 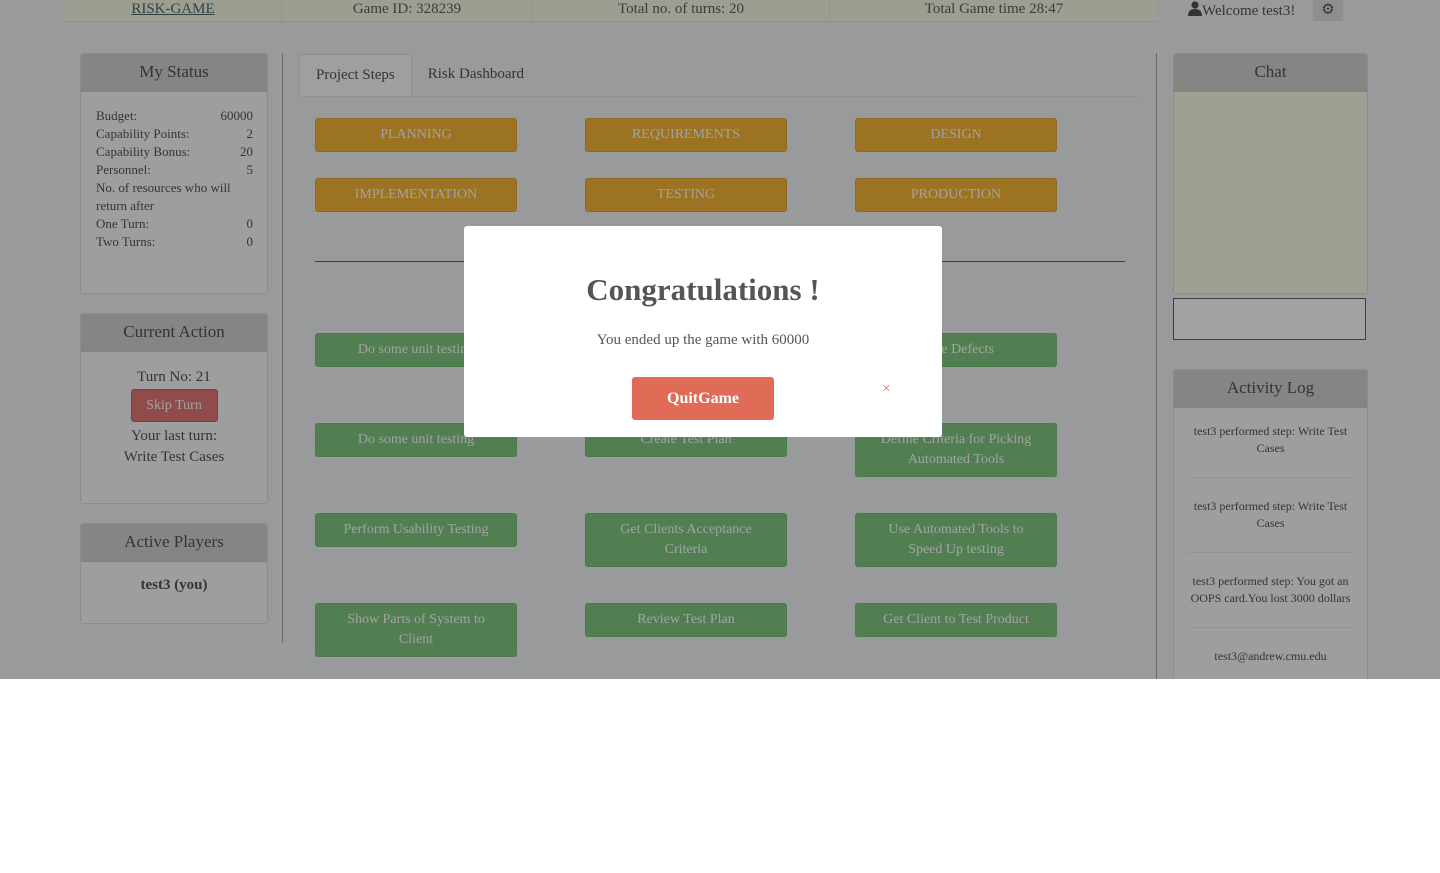 What do you see at coordinates (886, 389) in the screenshot?
I see `close-icon: ×` at bounding box center [886, 389].